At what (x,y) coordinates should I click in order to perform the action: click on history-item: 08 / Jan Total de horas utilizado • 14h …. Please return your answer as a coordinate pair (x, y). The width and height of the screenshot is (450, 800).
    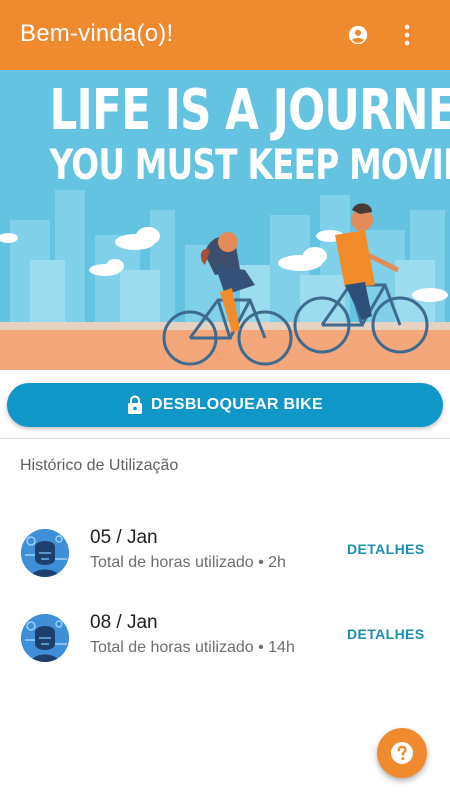
    Looking at the image, I should click on (225, 638).